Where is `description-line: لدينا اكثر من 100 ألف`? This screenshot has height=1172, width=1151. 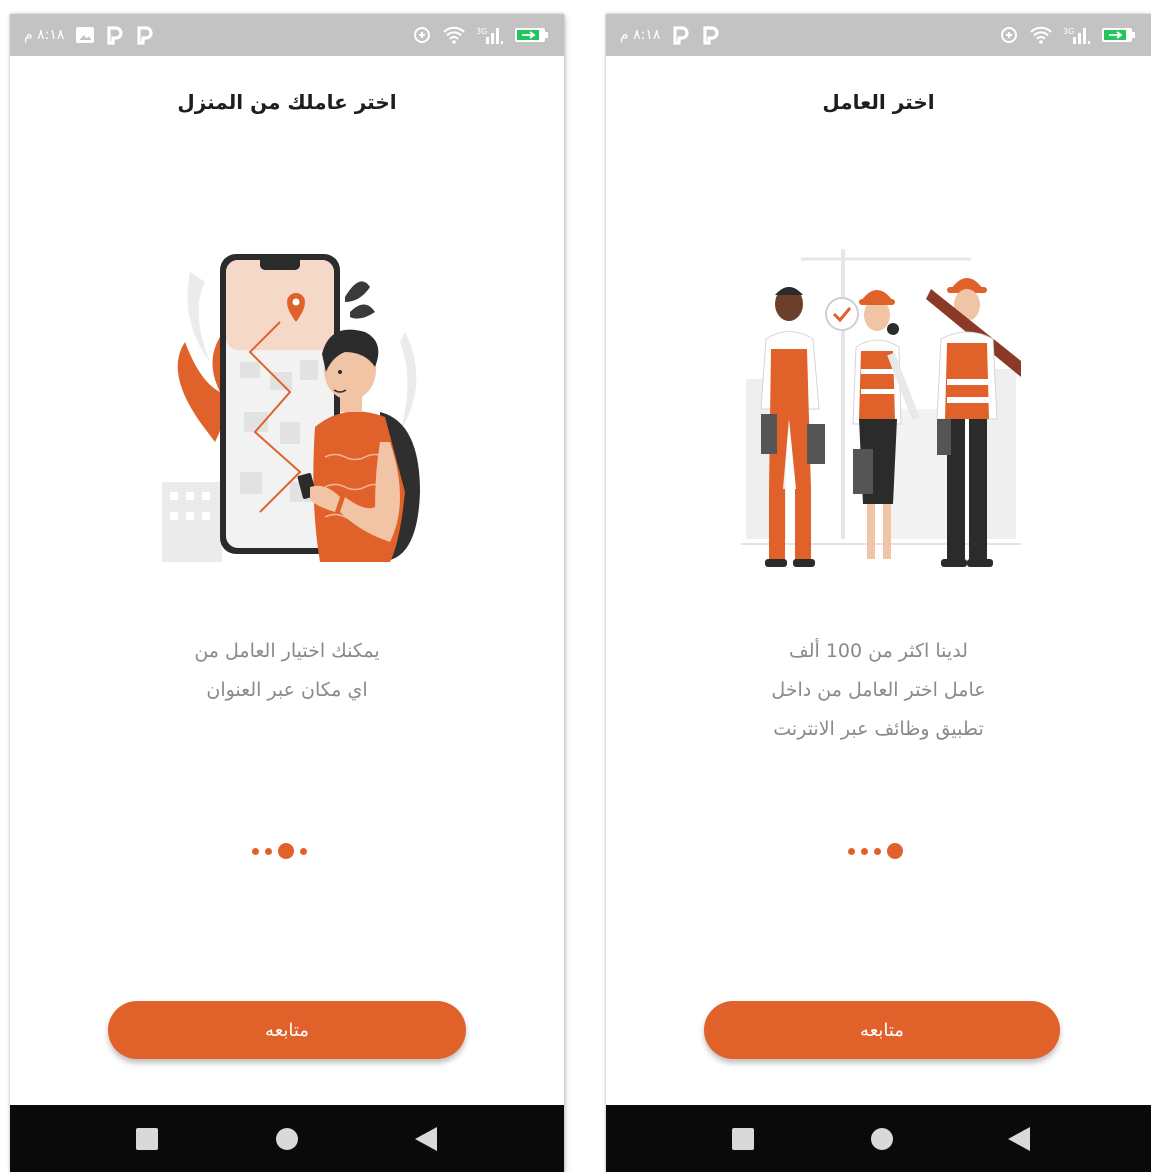
description-line: لدينا اكثر من 100 ألف is located at coordinates (878, 651).